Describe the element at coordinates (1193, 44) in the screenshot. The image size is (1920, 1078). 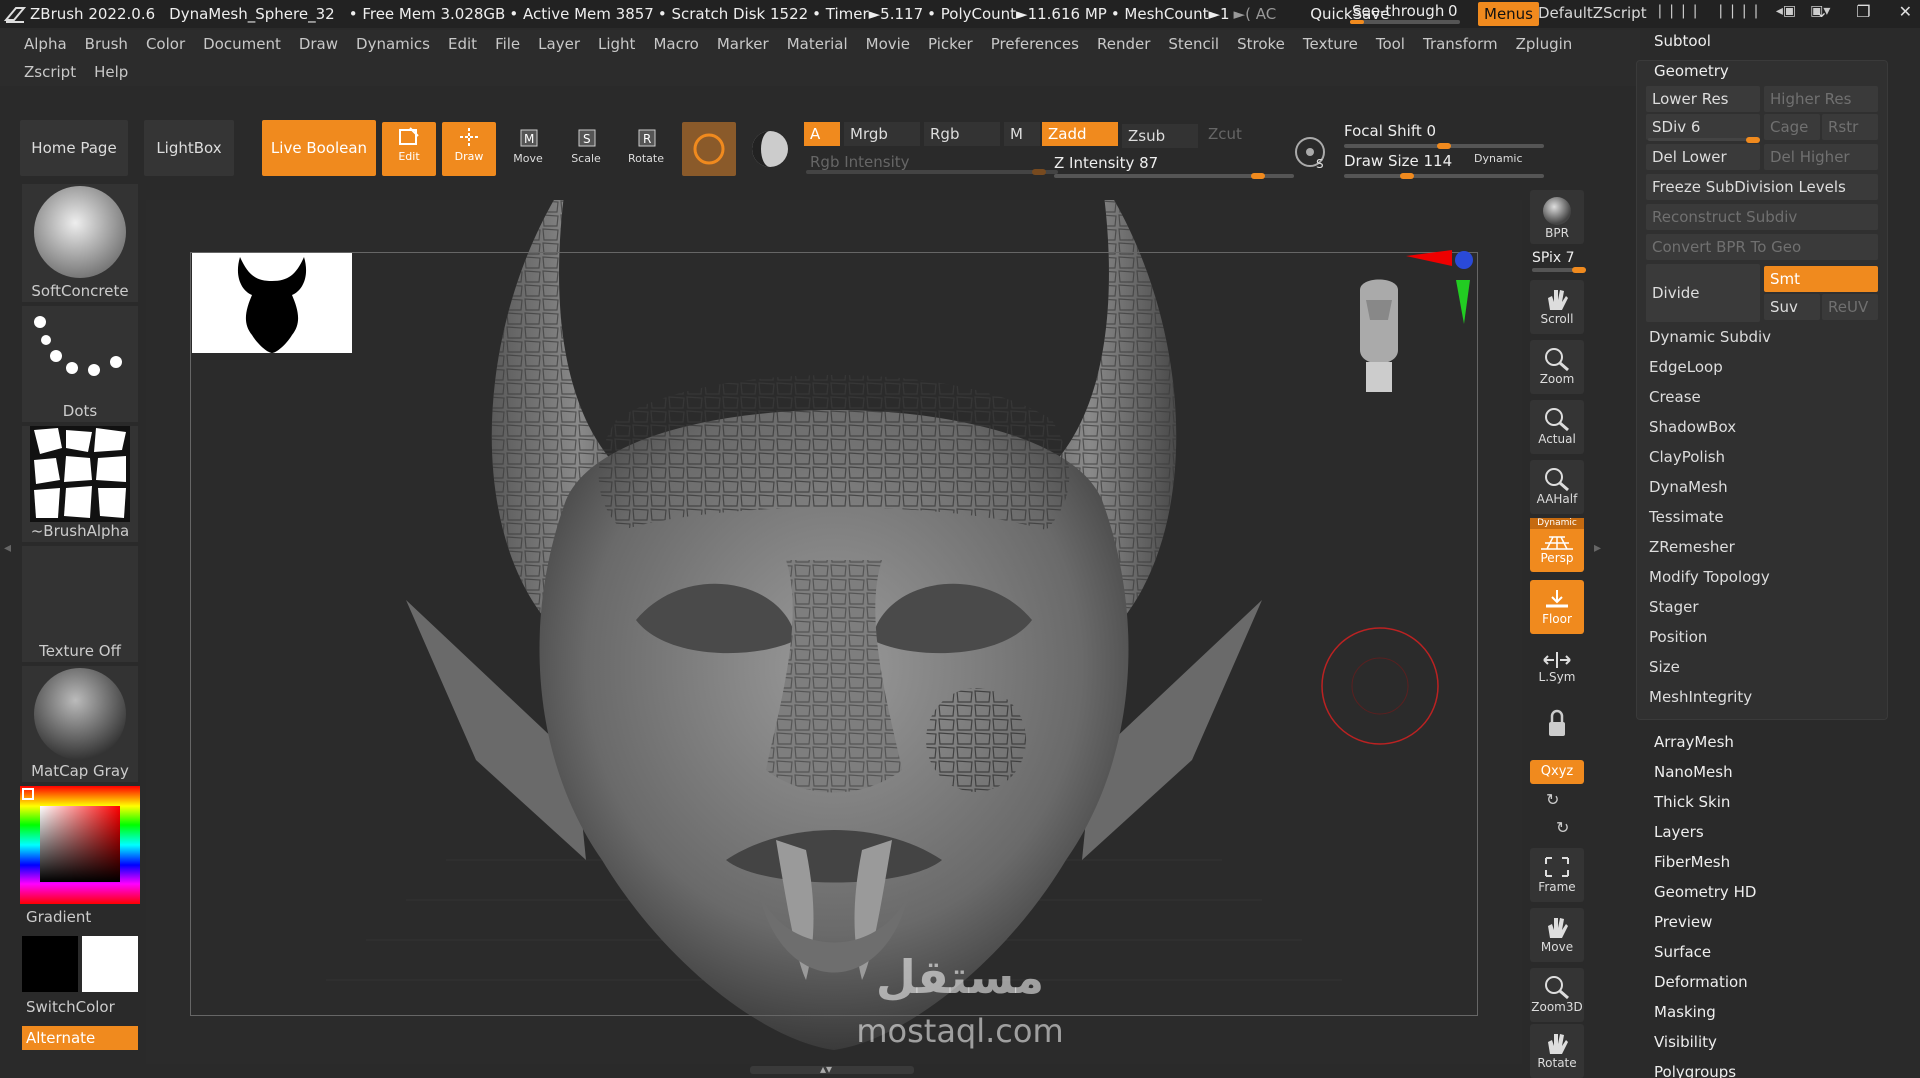
I see `menu-stencil: Stencil` at that location.